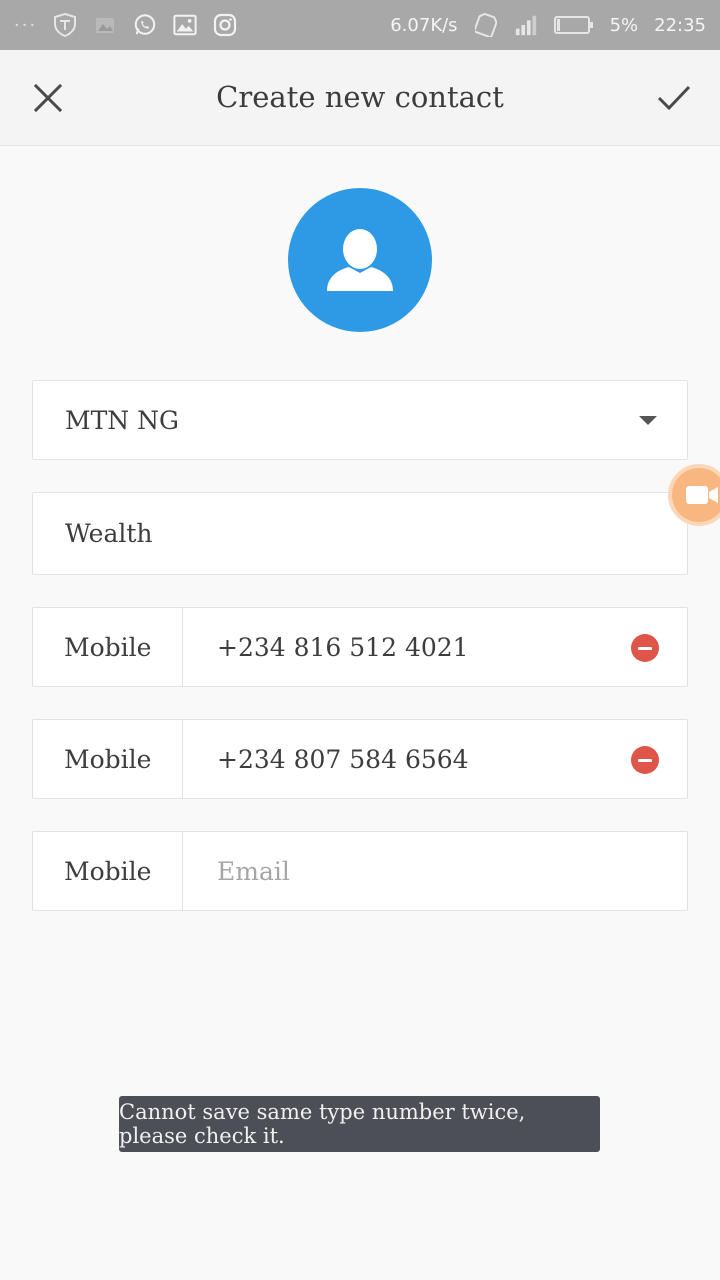  Describe the element at coordinates (680, 25) in the screenshot. I see `clock: 22:35` at that location.